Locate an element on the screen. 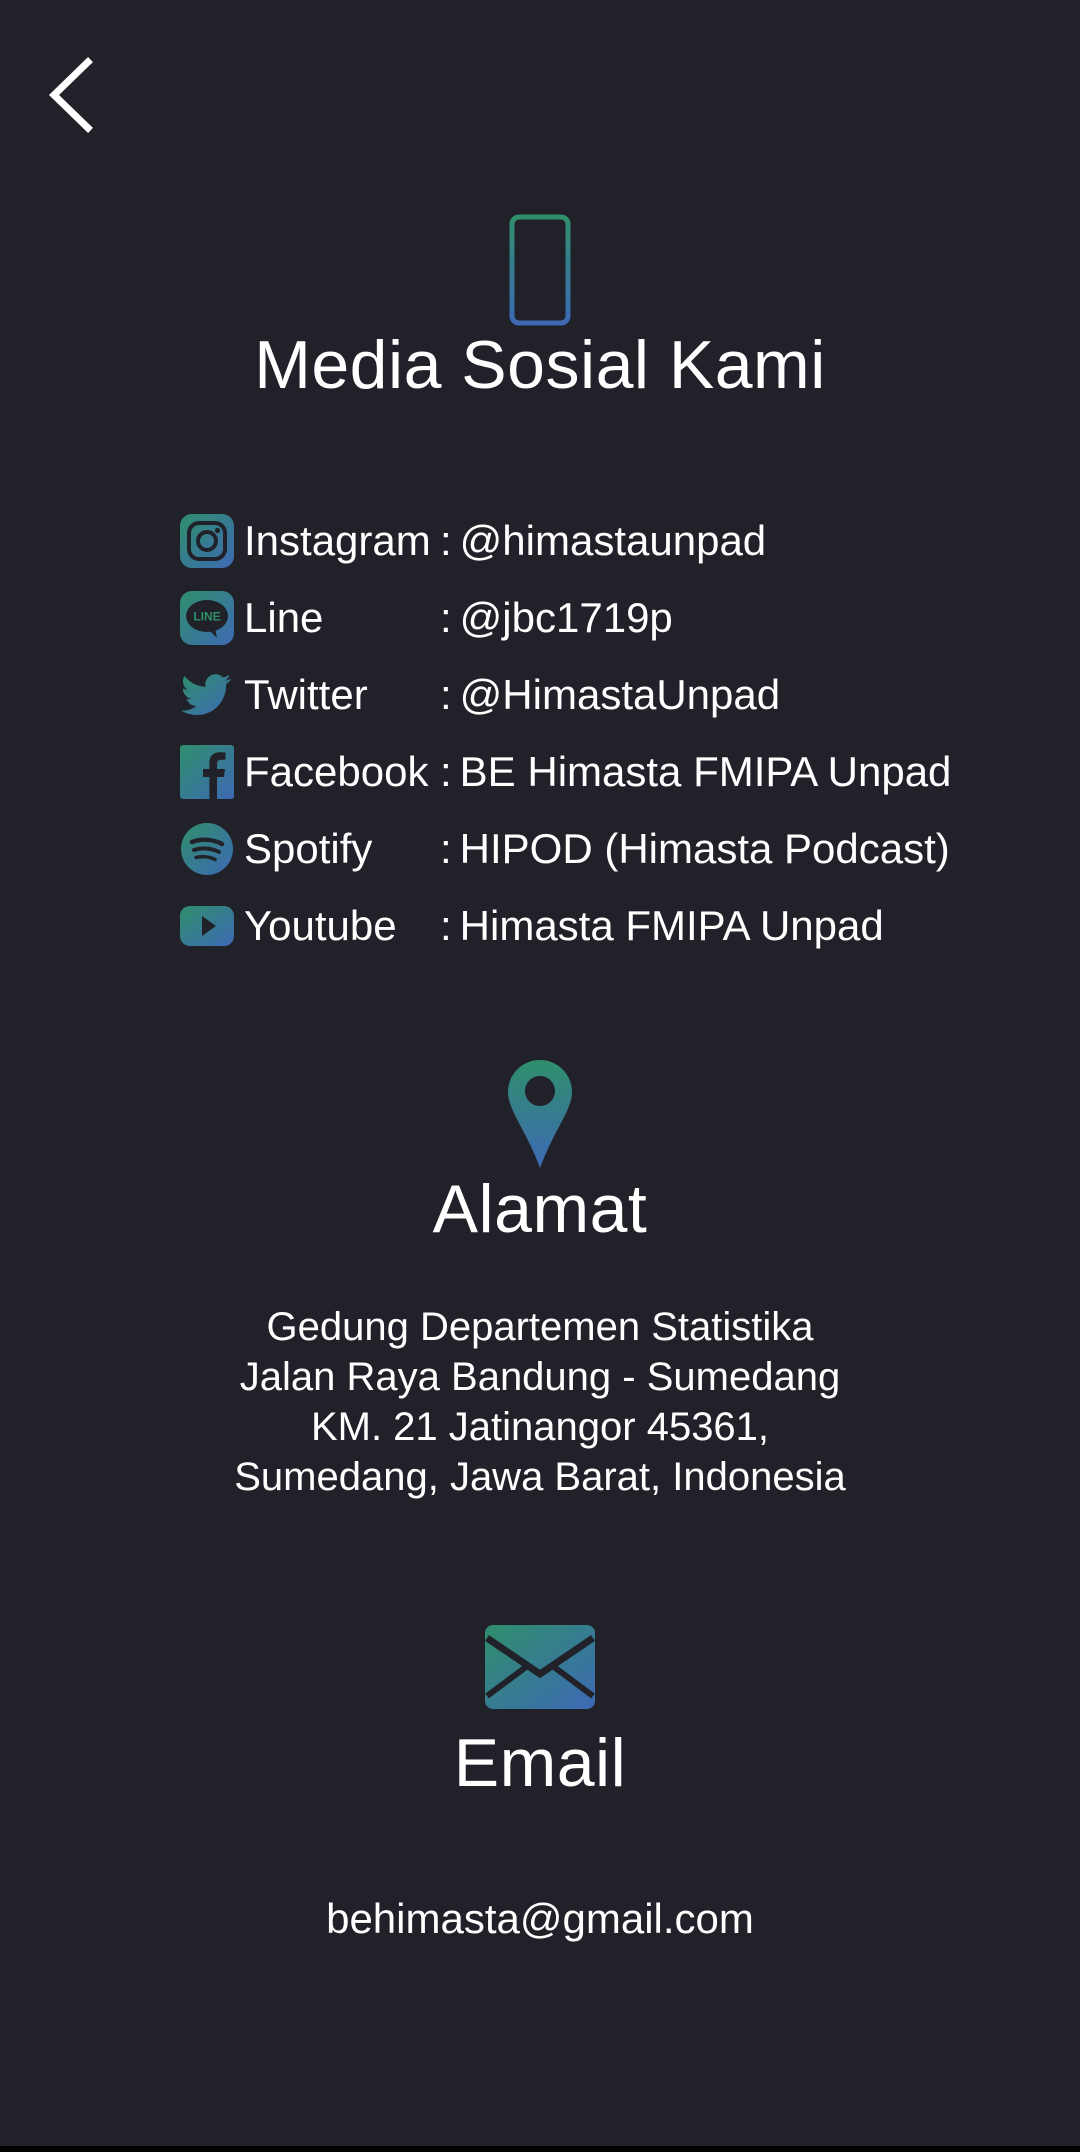  social-item-facebook: Facebook : BE Himasta FMIPA Unpad is located at coordinates (598, 771).